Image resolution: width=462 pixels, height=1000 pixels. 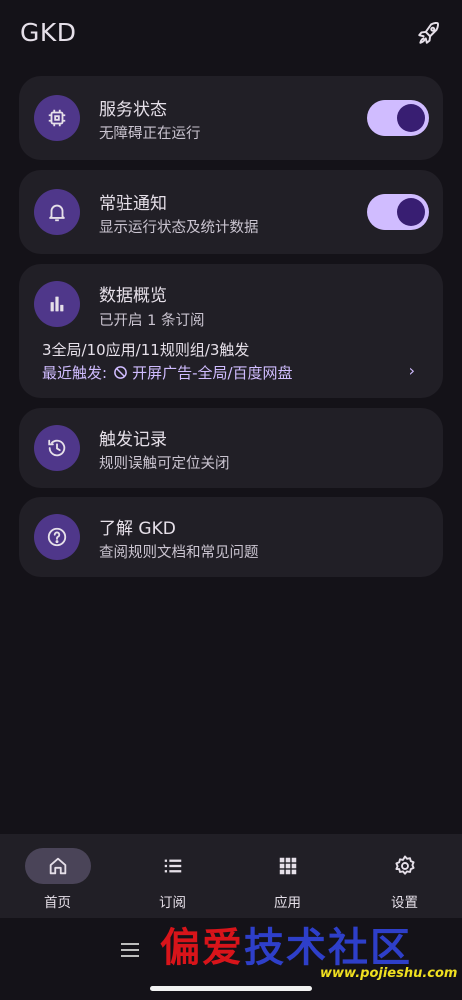 I want to click on nav-subscriptions: 订阅, so click(x=172, y=876).